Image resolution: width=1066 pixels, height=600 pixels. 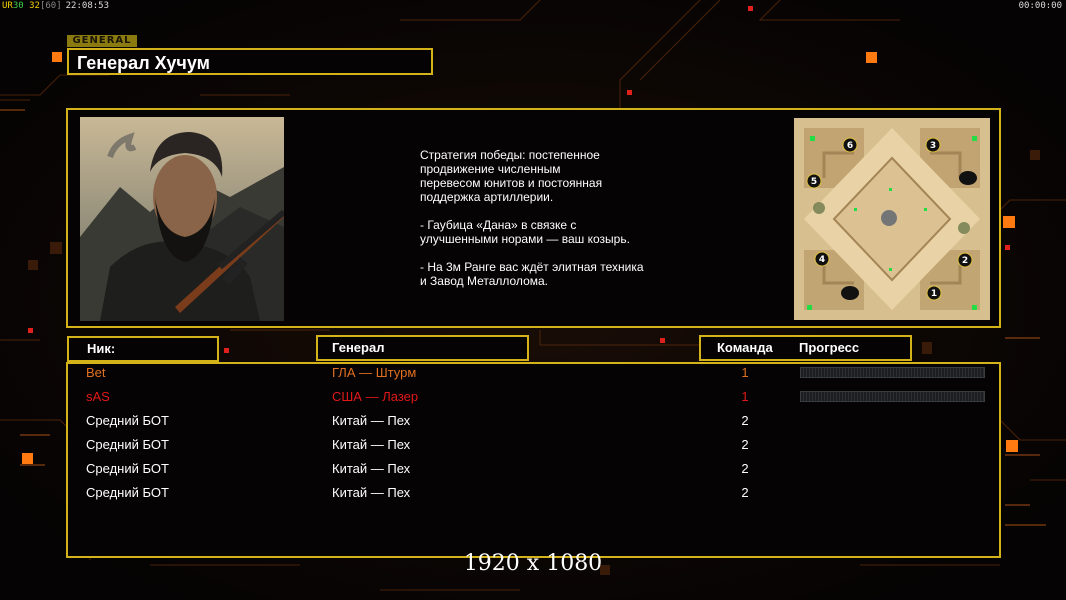 I want to click on general-title: Генерал Хучум, so click(x=143, y=63).